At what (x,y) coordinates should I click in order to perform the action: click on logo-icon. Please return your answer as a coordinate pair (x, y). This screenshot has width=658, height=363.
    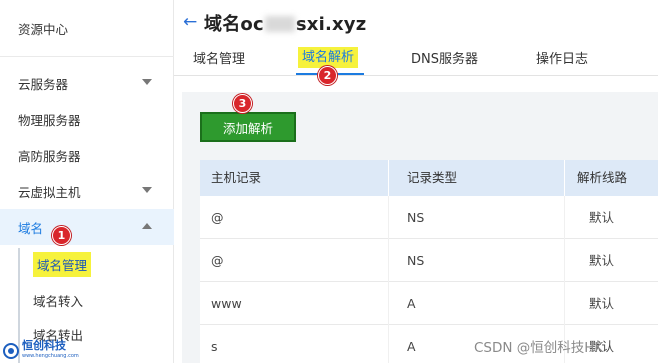
    Looking at the image, I should click on (11, 351).